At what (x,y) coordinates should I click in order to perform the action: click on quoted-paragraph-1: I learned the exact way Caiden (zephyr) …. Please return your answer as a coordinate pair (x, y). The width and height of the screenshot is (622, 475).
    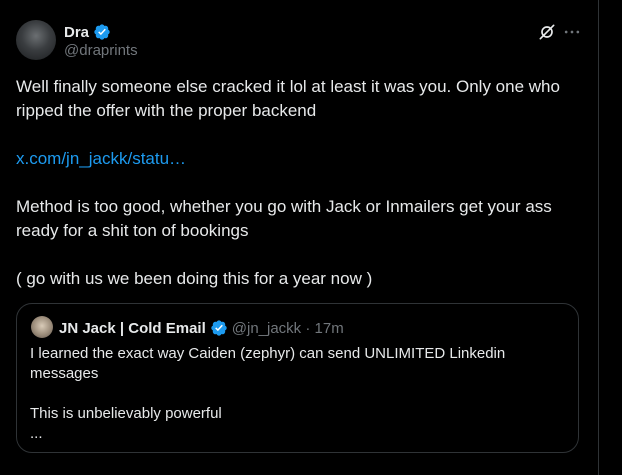
    Looking at the image, I should click on (268, 363).